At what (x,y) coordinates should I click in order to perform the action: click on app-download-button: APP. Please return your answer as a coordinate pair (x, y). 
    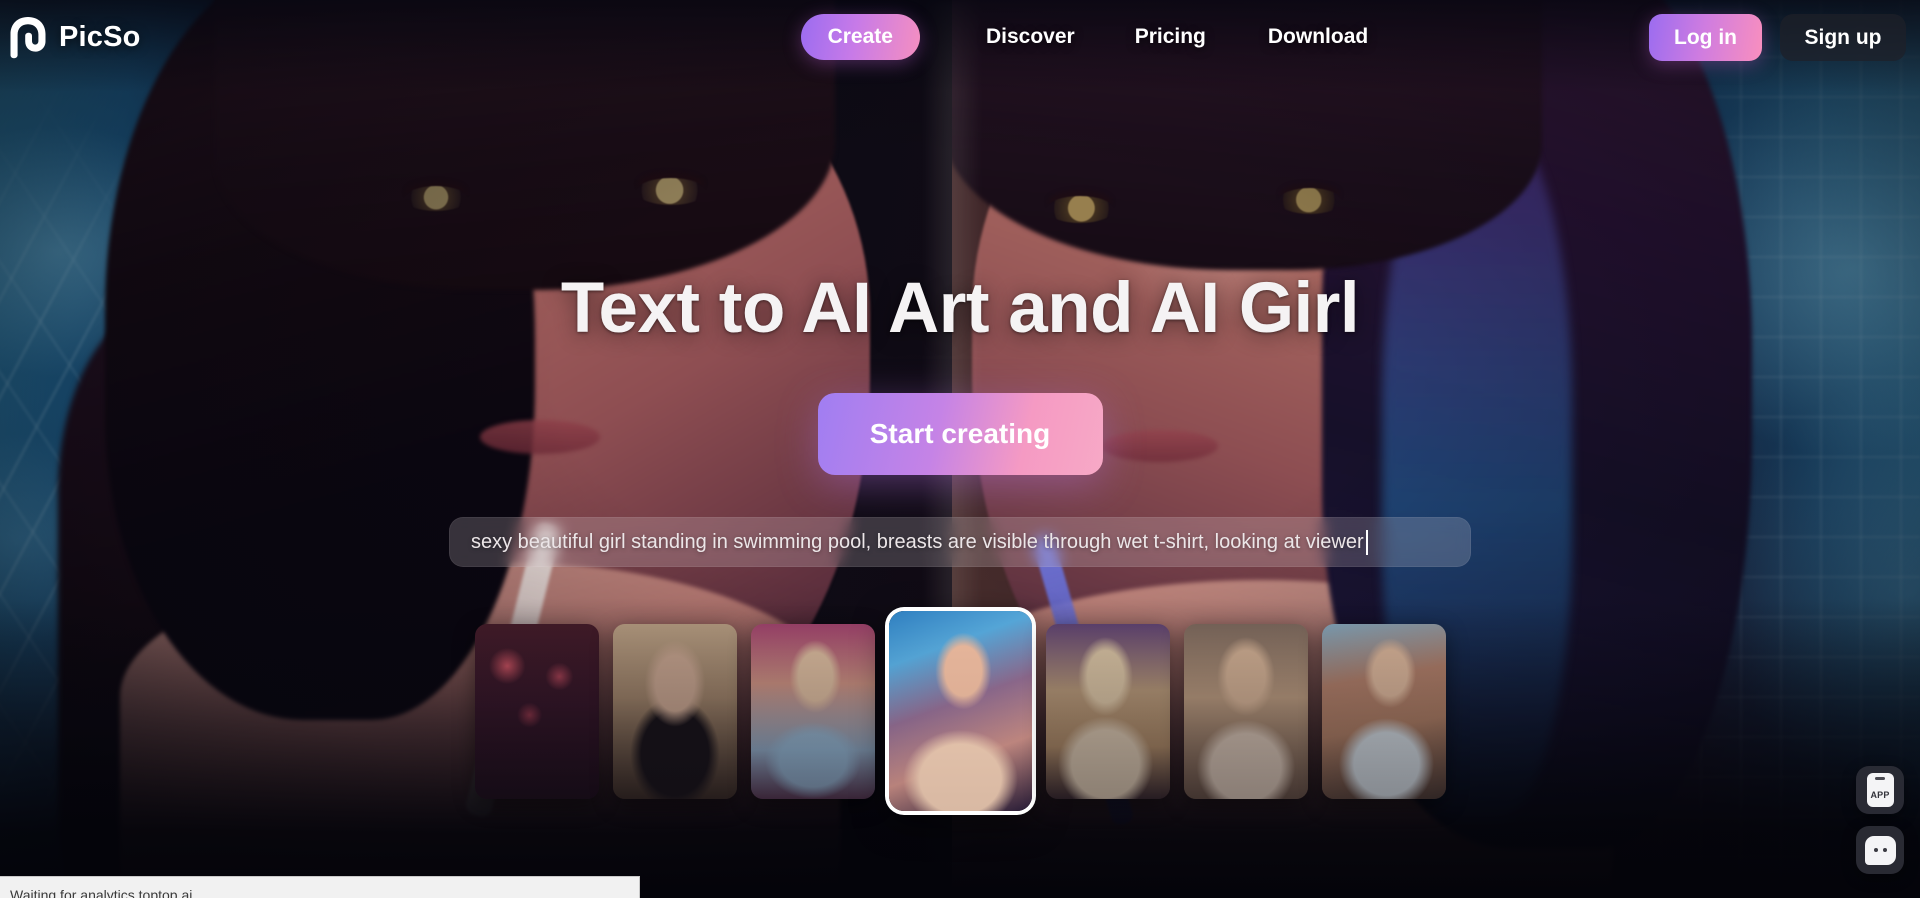
    Looking at the image, I should click on (1880, 790).